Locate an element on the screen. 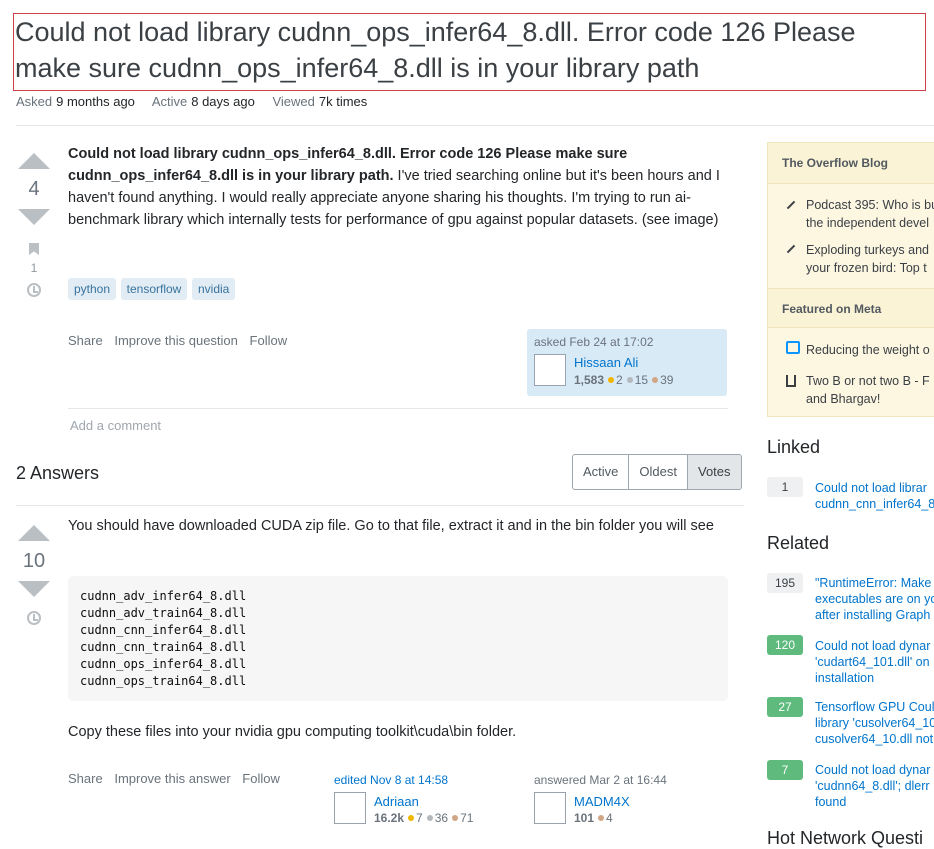 This screenshot has height=849, width=934. question-vote-cell: 4 1 is located at coordinates (34, 225).